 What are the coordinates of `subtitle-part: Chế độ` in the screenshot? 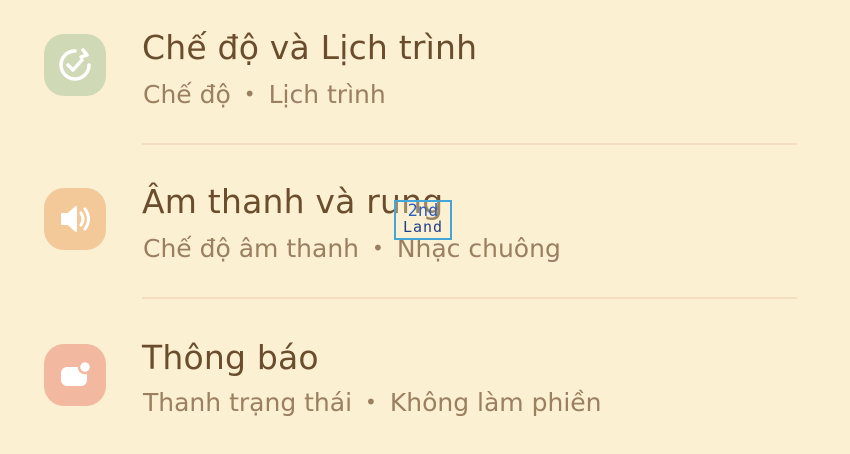 It's located at (187, 94).